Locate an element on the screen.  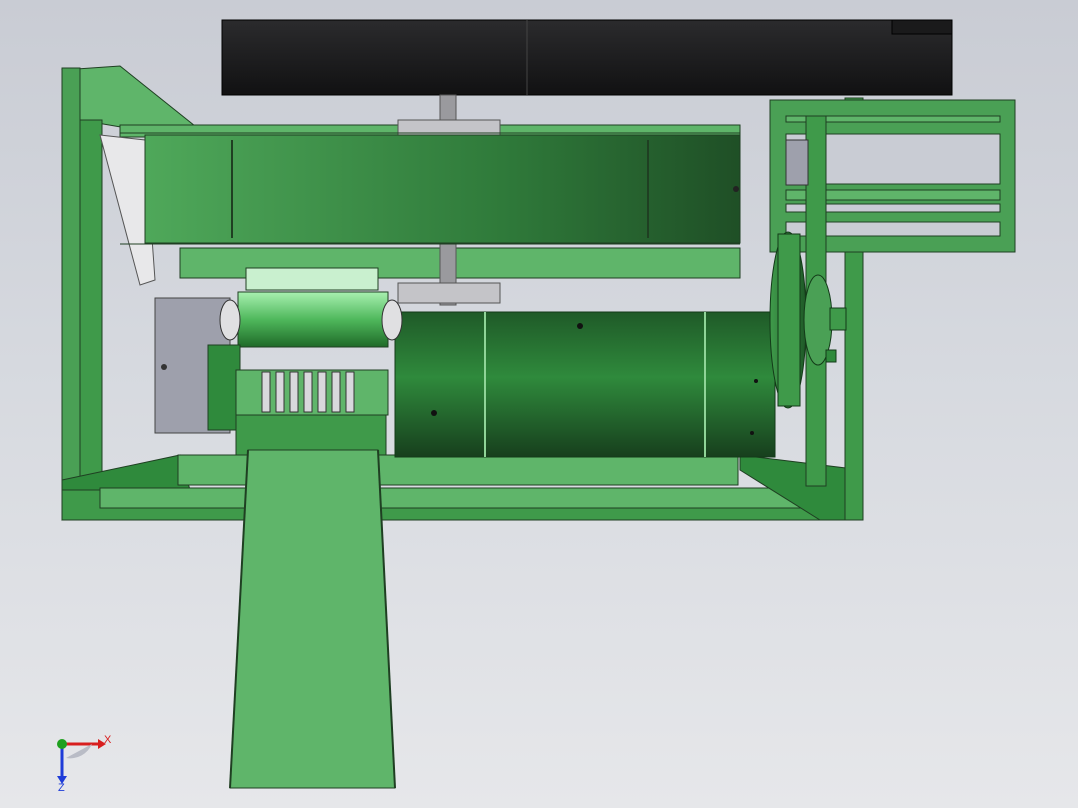
bolt-icon is located at coordinates (164, 367).